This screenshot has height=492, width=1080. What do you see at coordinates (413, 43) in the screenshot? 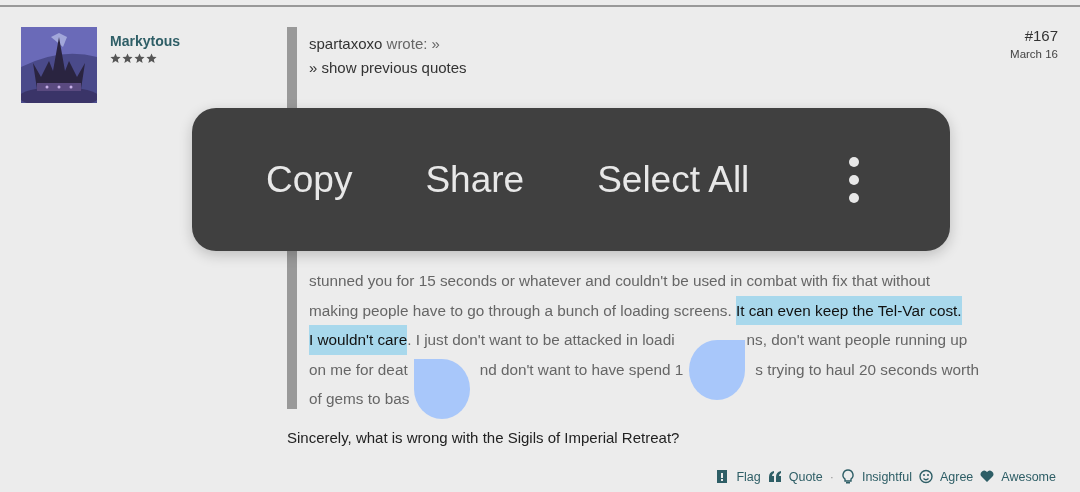
I see `quote-wrote: wrote: »` at bounding box center [413, 43].